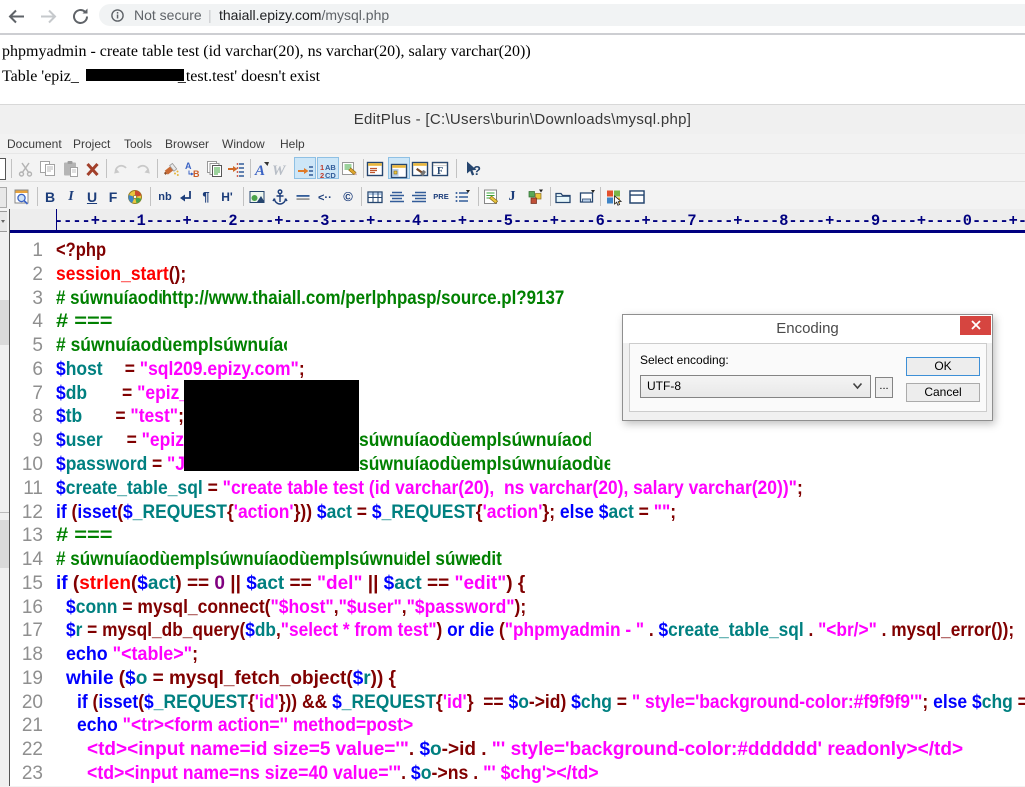  Describe the element at coordinates (330, 175) in the screenshot. I see `svg-text: CD` at that location.